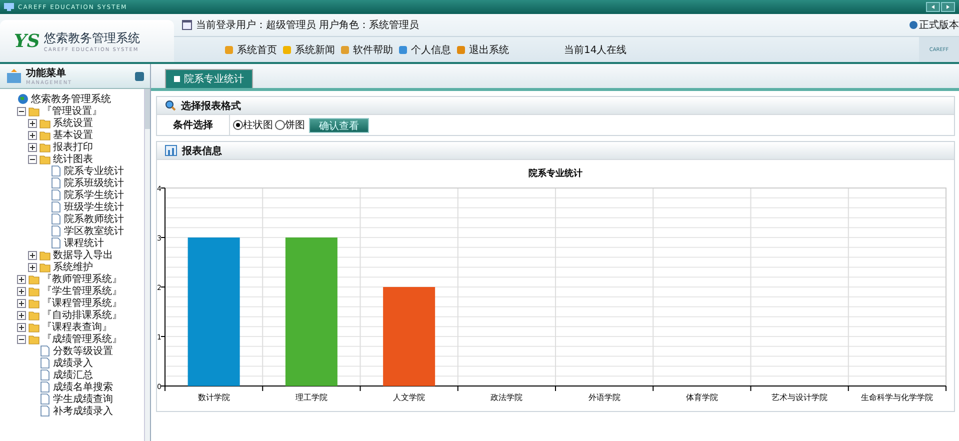 This screenshot has height=441, width=959. What do you see at coordinates (482, 49) in the screenshot?
I see `nav-link: 退出系统` at bounding box center [482, 49].